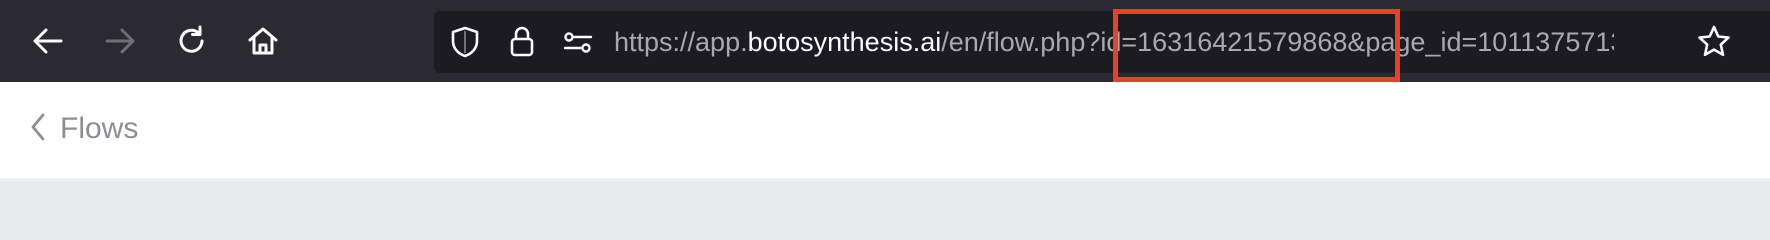 Image resolution: width=1770 pixels, height=240 pixels. What do you see at coordinates (578, 42) in the screenshot?
I see `permissions-icon` at bounding box center [578, 42].